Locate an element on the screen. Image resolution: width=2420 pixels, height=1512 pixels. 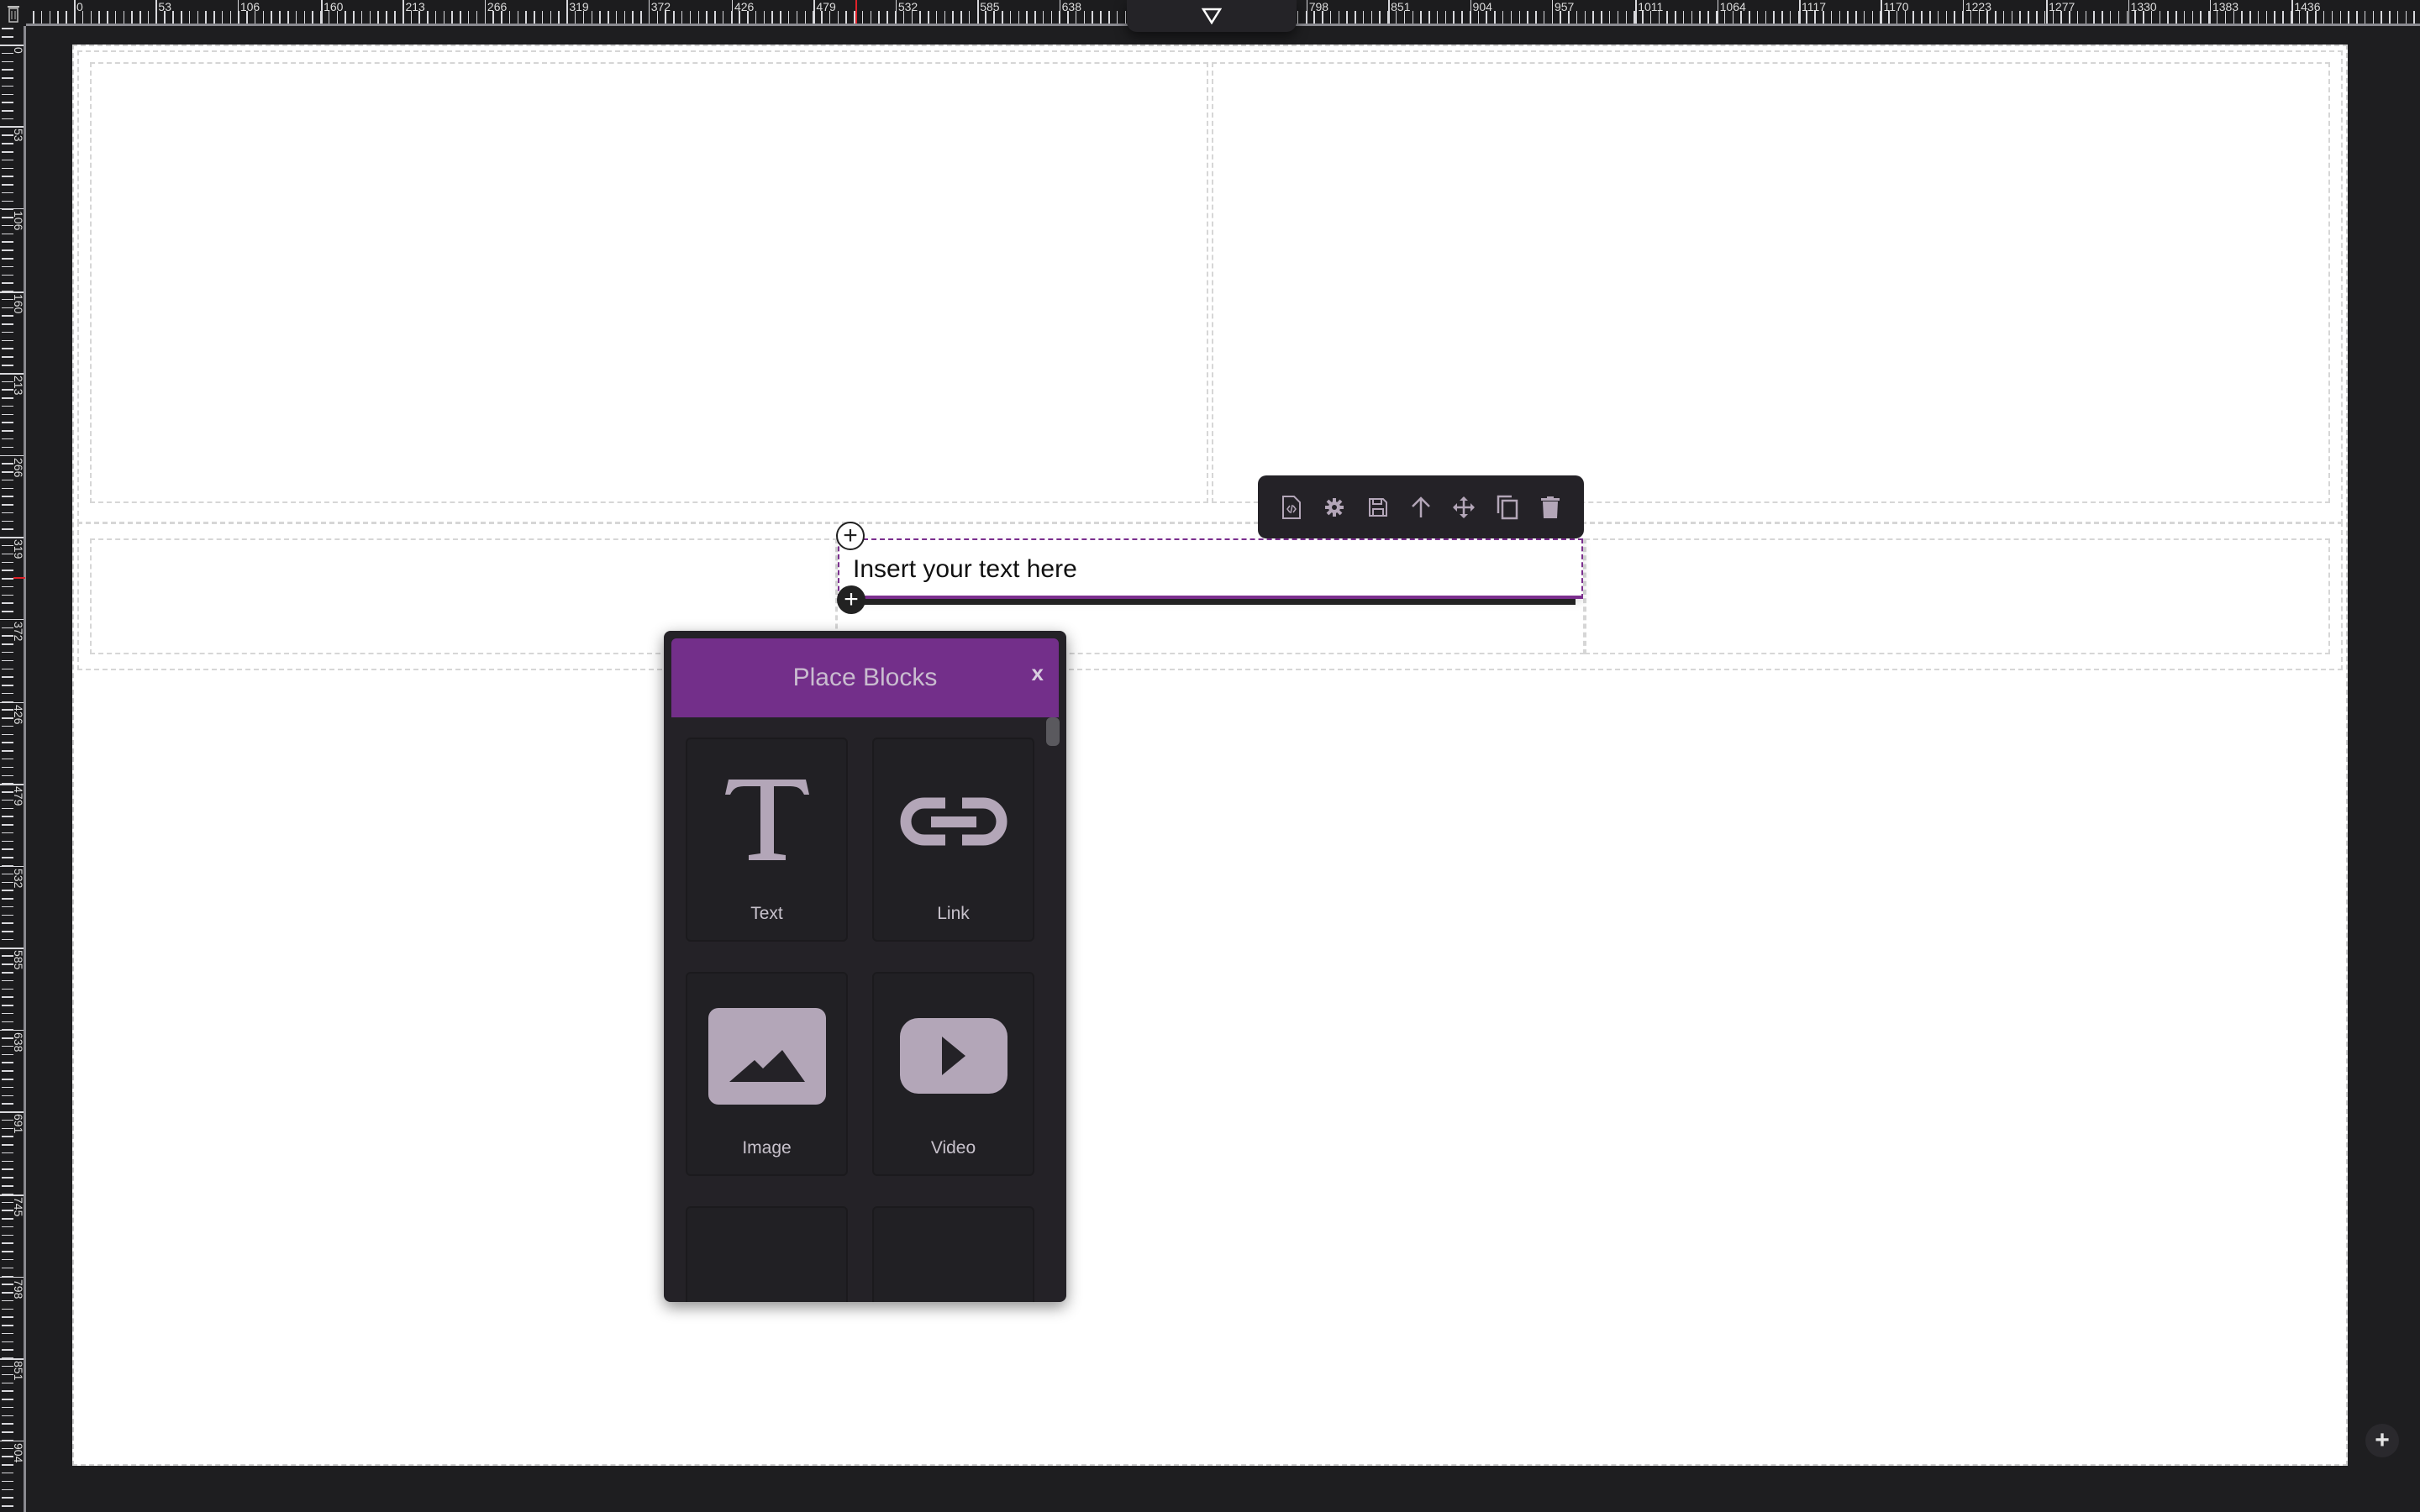
block-text: Text is located at coordinates (767, 840).